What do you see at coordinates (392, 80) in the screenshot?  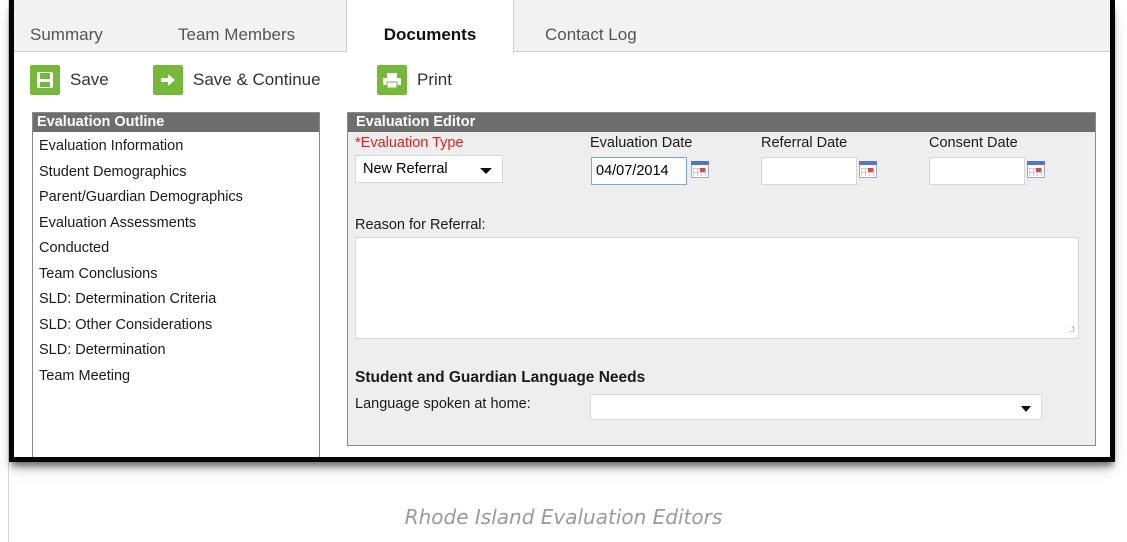 I see `printer-icon` at bounding box center [392, 80].